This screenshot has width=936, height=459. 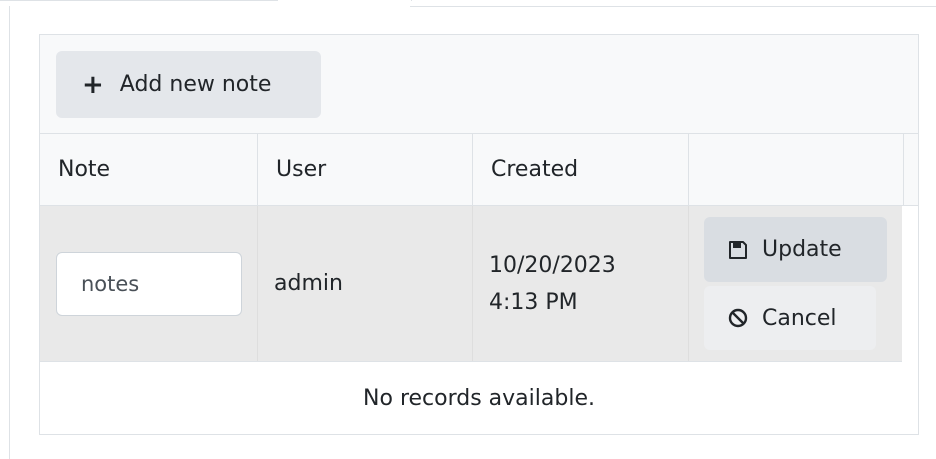 I want to click on update-button: Update, so click(x=795, y=249).